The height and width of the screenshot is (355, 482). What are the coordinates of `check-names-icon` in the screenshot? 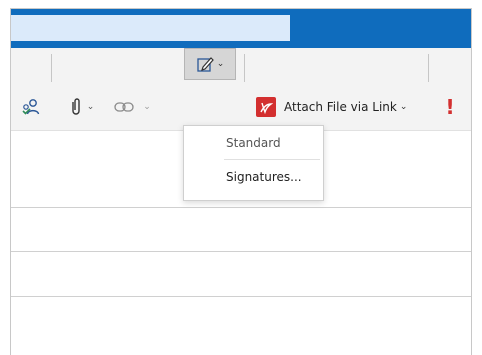 It's located at (31, 107).